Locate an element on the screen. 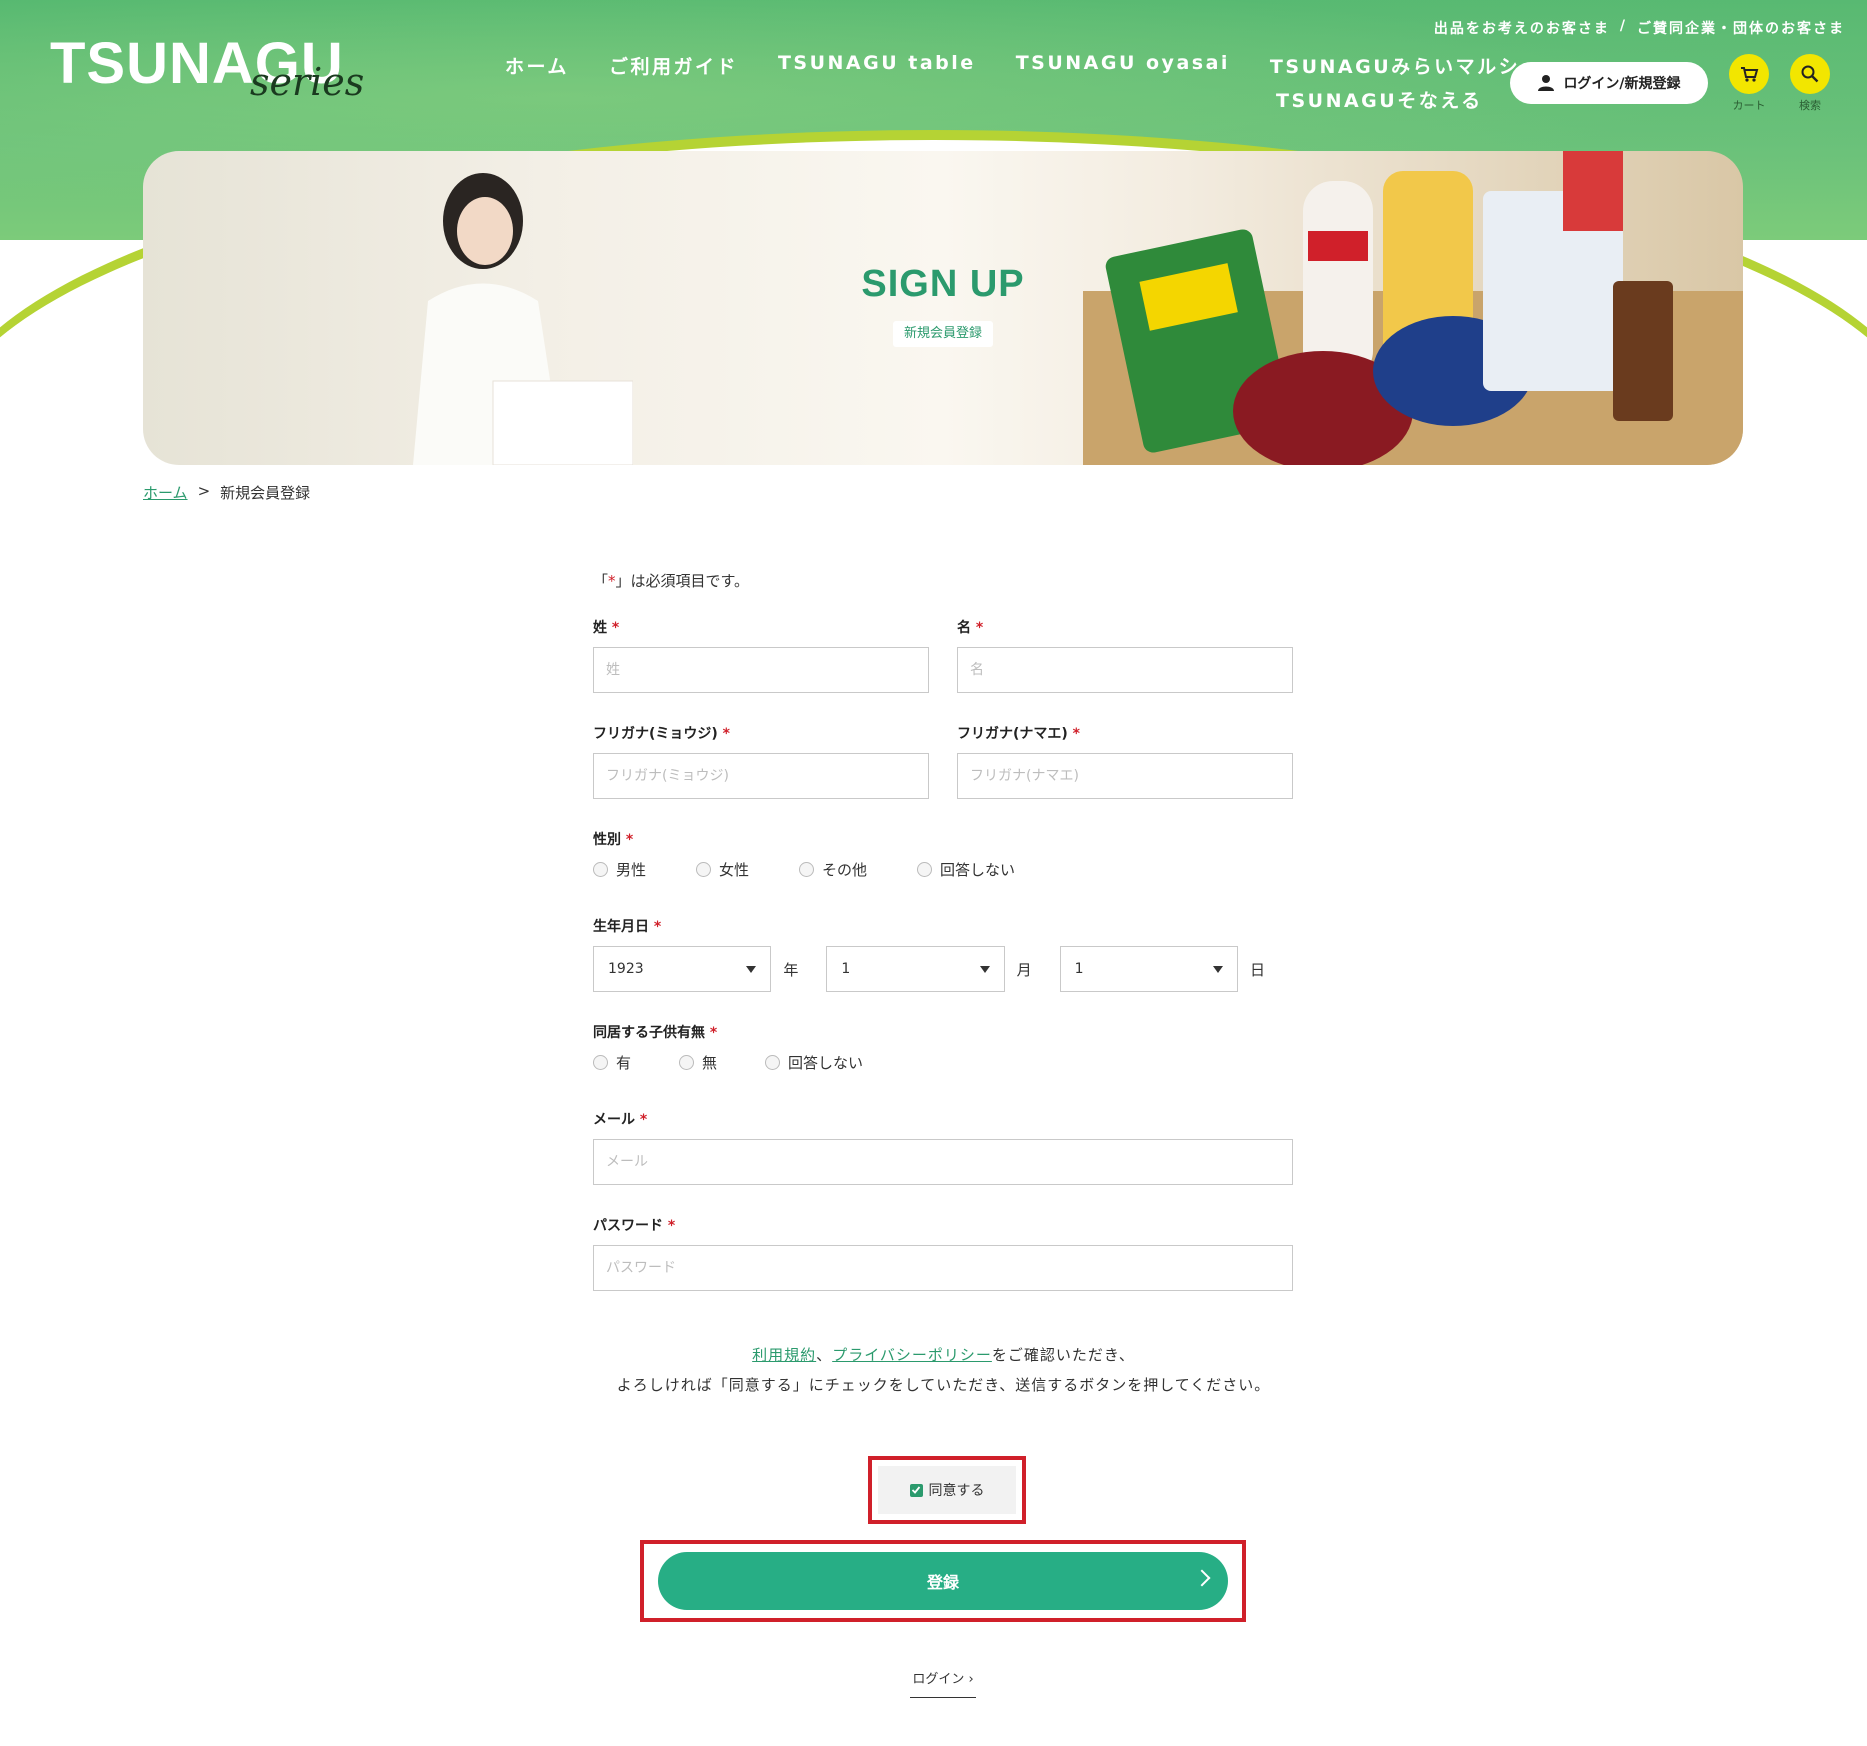 Image resolution: width=1867 pixels, height=1746 pixels. nav-item-home: ホーム is located at coordinates (537, 65).